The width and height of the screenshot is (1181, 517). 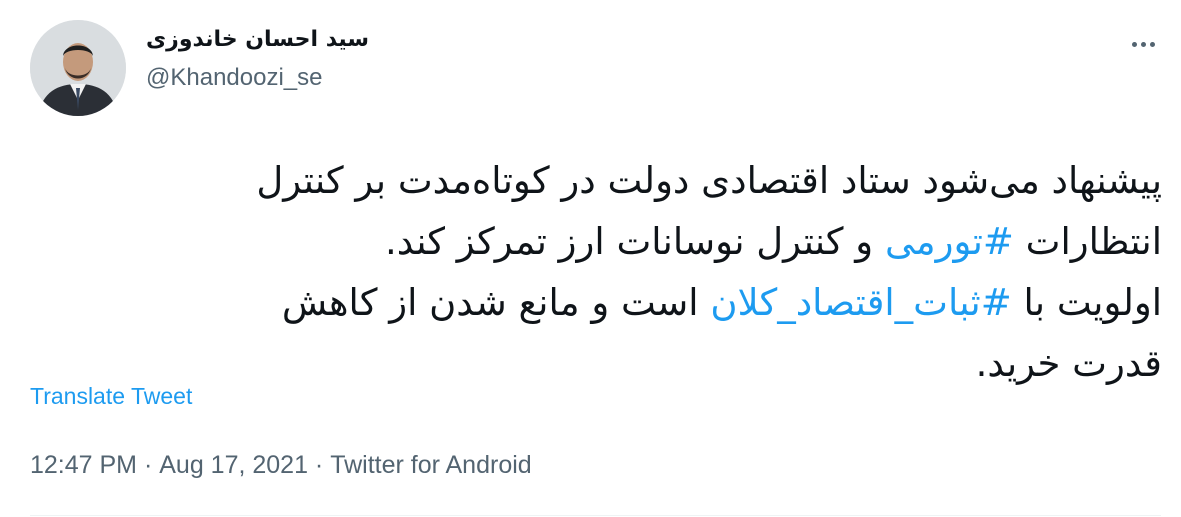 I want to click on tweet-text-segment: قدرت خرید., so click(x=1068, y=363).